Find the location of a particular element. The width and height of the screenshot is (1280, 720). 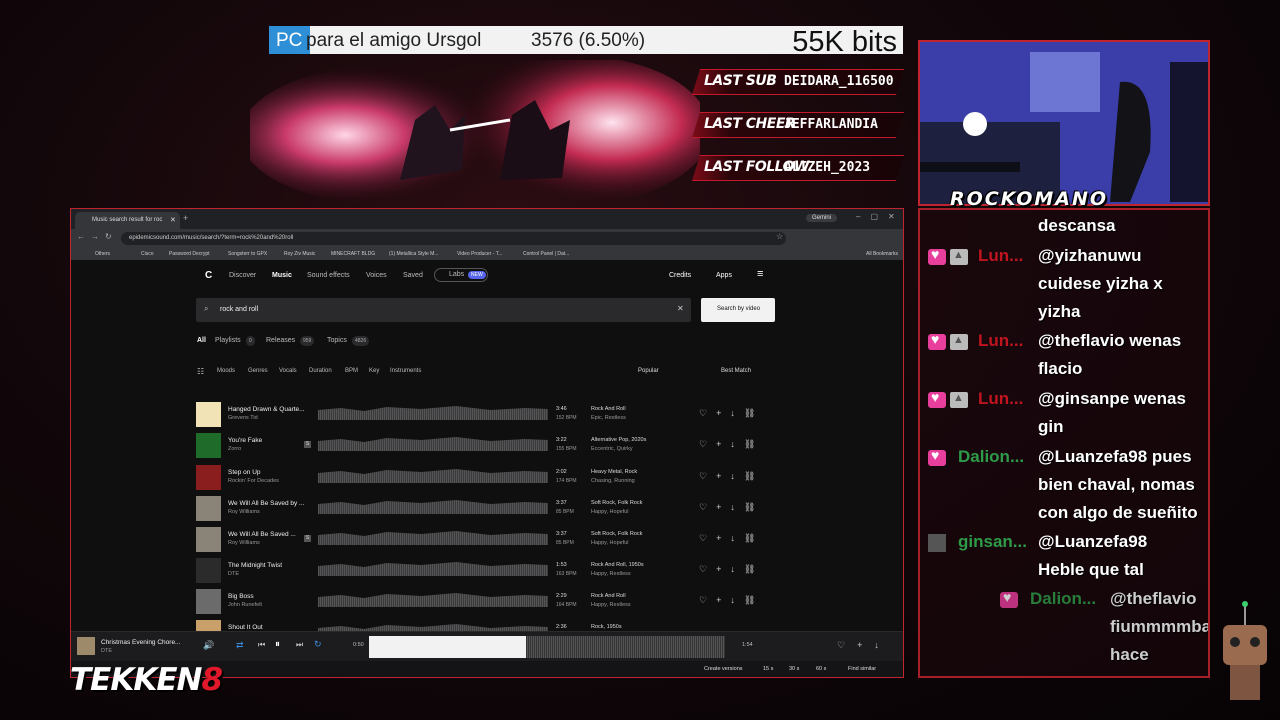

nav-labs: Labs is located at coordinates (456, 274).